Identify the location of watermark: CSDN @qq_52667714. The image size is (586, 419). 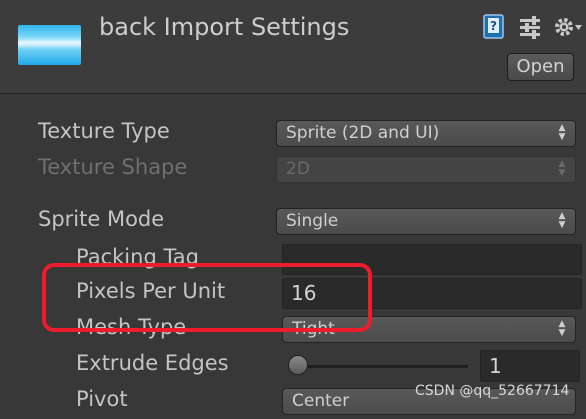
(492, 391).